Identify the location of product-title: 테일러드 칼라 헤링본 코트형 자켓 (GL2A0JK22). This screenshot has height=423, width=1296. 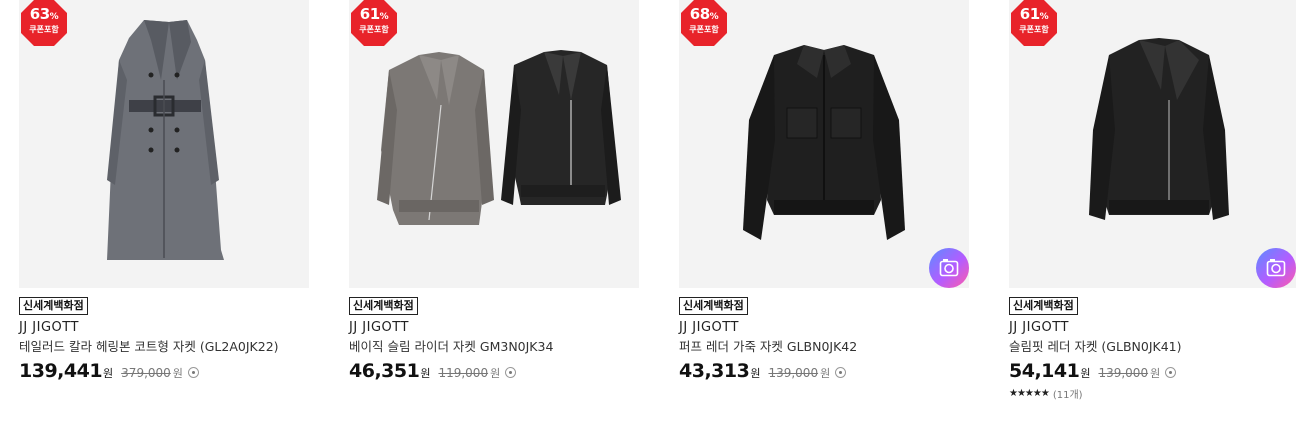
(164, 347).